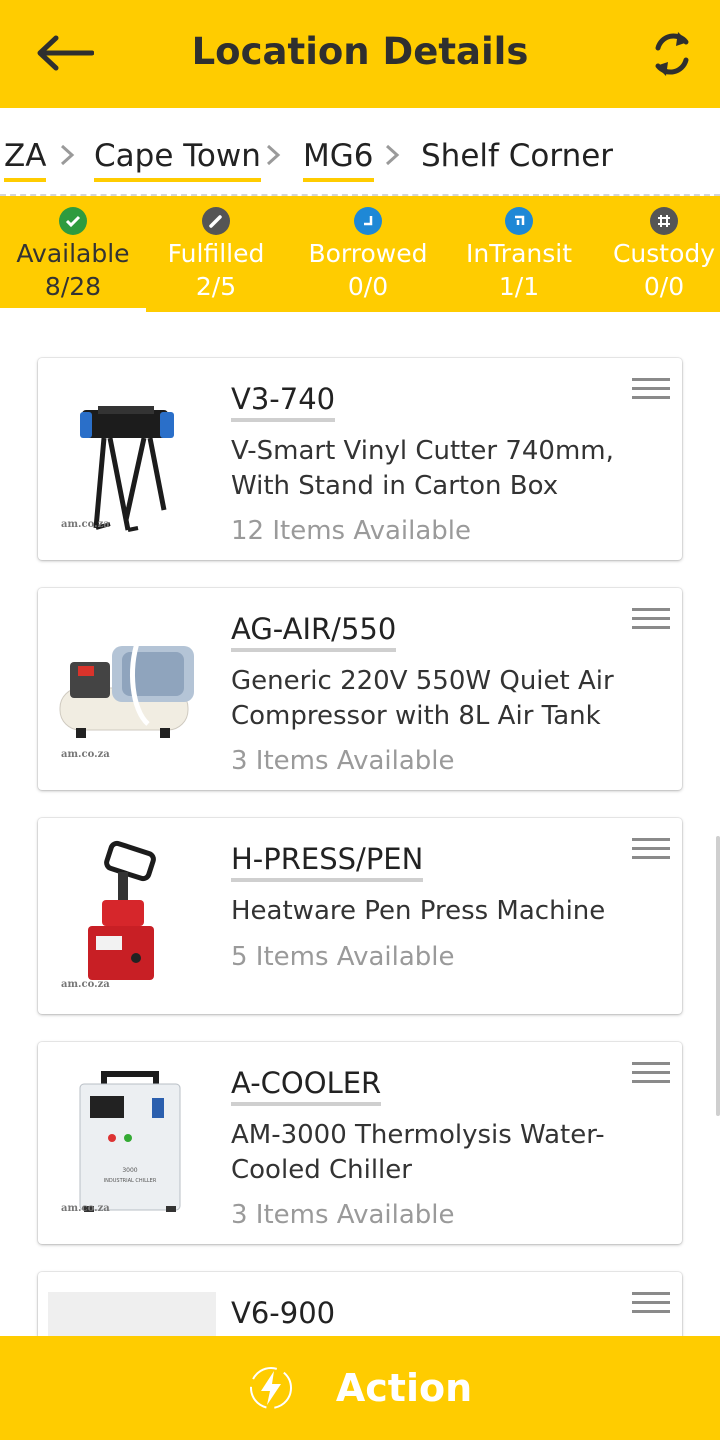  What do you see at coordinates (338, 160) in the screenshot?
I see `breadcrumb-item-area: MG6` at bounding box center [338, 160].